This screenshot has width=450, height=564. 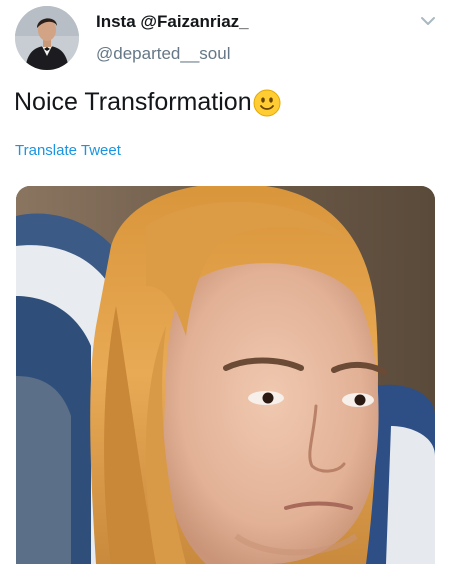 I want to click on display-name: Insta @Faizanriaz_, so click(x=172, y=22).